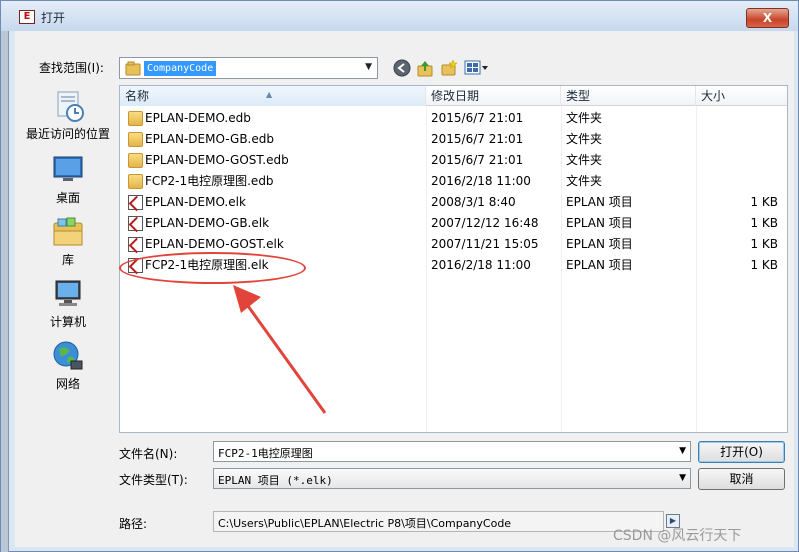  What do you see at coordinates (741, 96) in the screenshot?
I see `column-header-size: 大小` at bounding box center [741, 96].